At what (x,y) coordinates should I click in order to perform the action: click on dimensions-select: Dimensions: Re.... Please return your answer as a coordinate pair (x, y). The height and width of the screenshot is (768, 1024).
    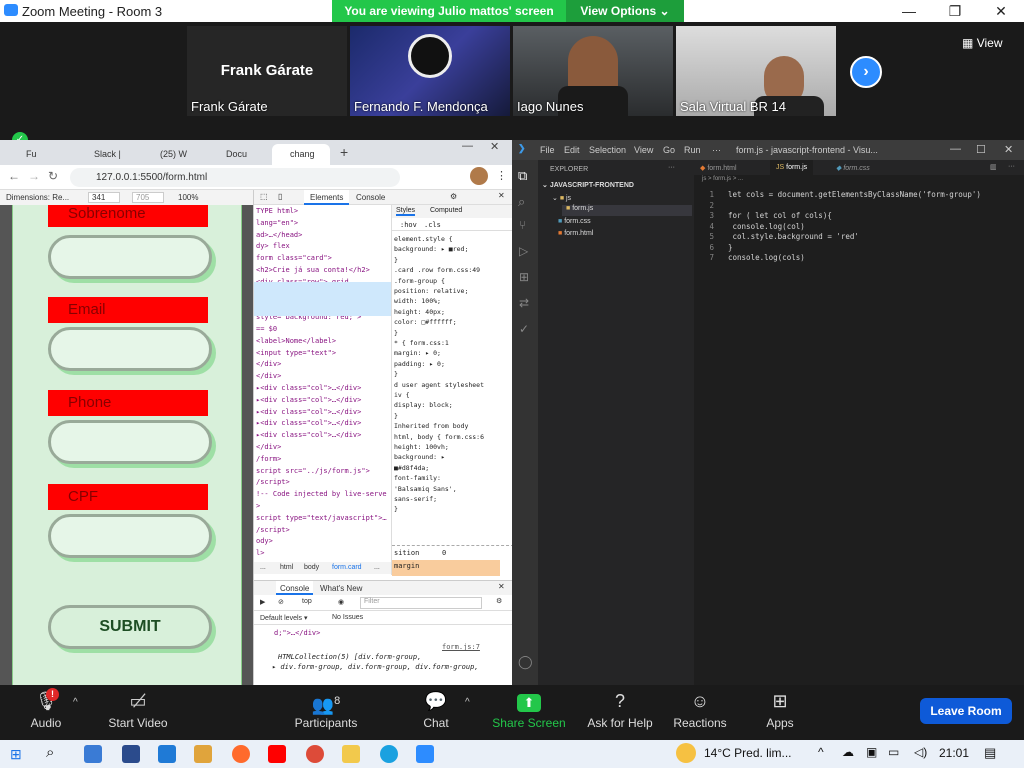
    Looking at the image, I should click on (37, 197).